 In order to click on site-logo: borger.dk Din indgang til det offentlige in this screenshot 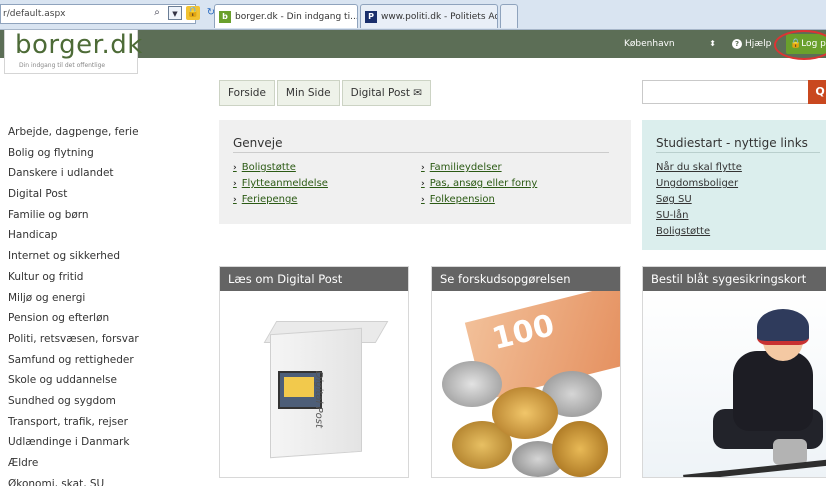, I will do `click(73, 52)`.